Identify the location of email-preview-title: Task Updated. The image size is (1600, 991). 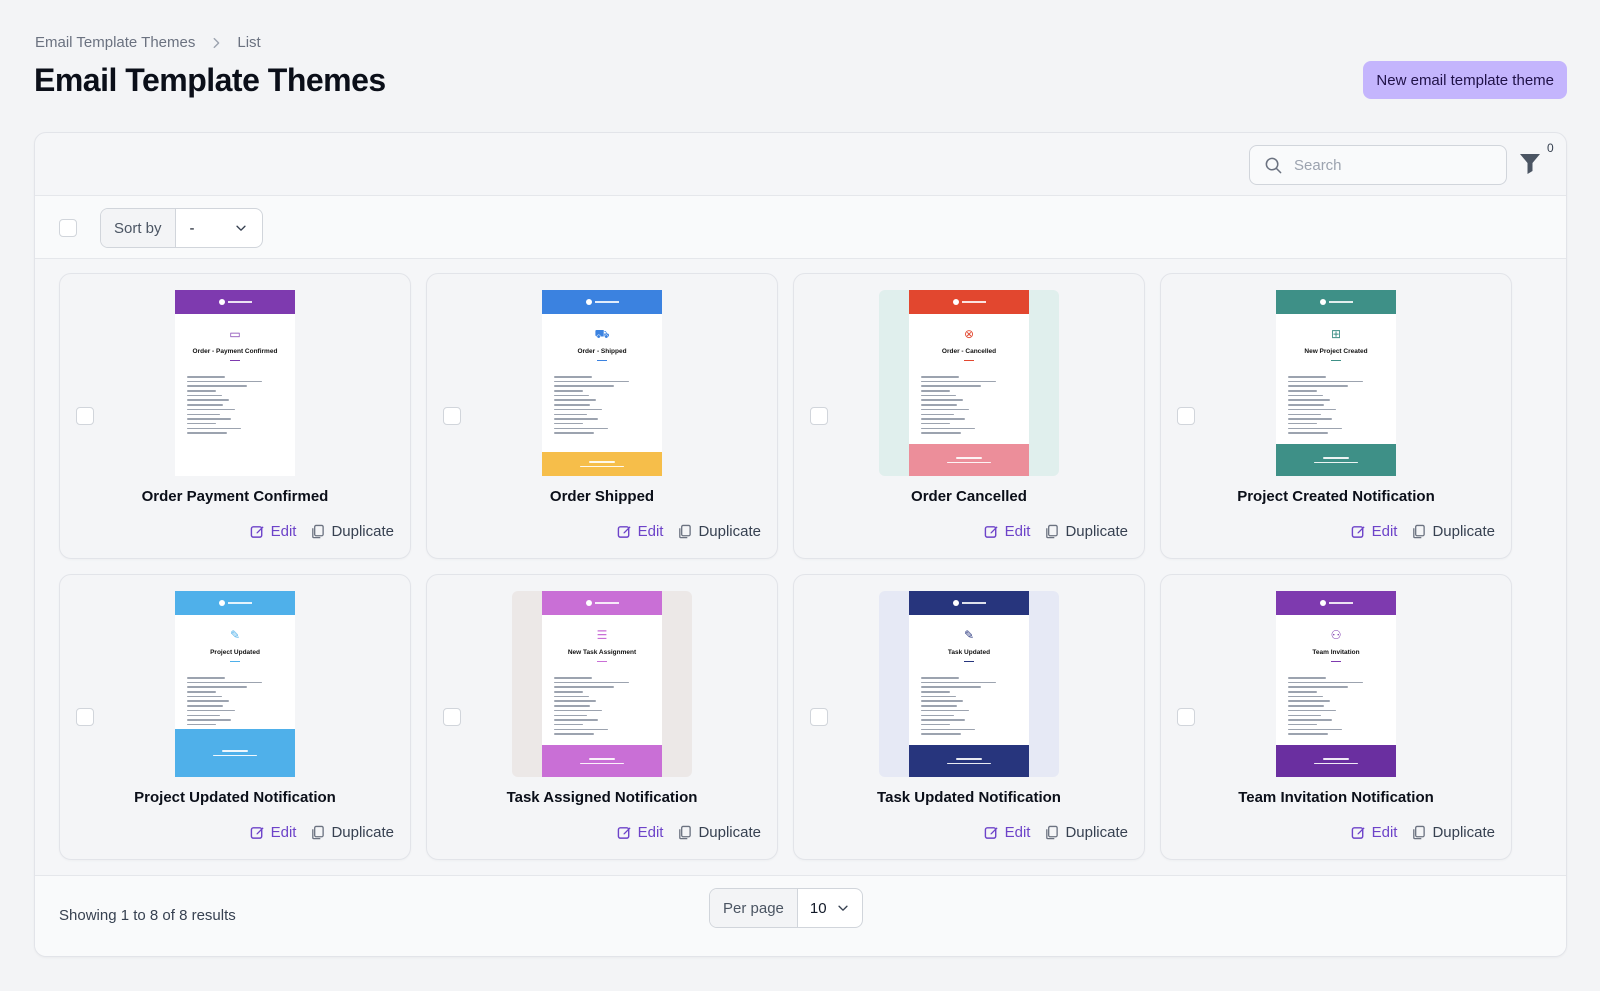
(969, 652).